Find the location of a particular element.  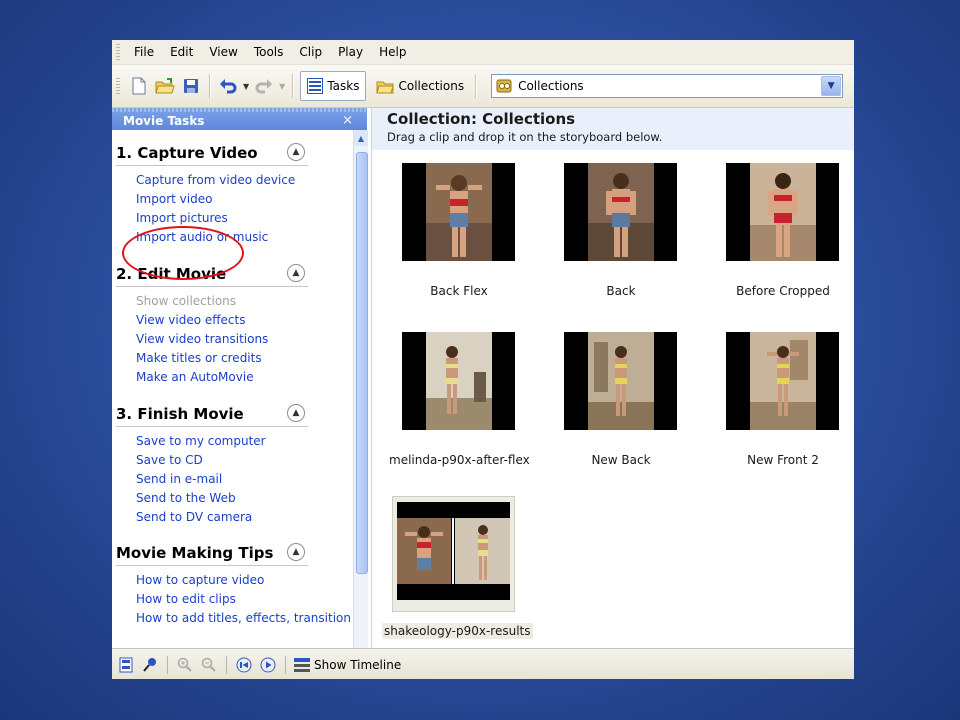

section-capture-video: 1. Capture Video ▲ is located at coordinates (212, 153).